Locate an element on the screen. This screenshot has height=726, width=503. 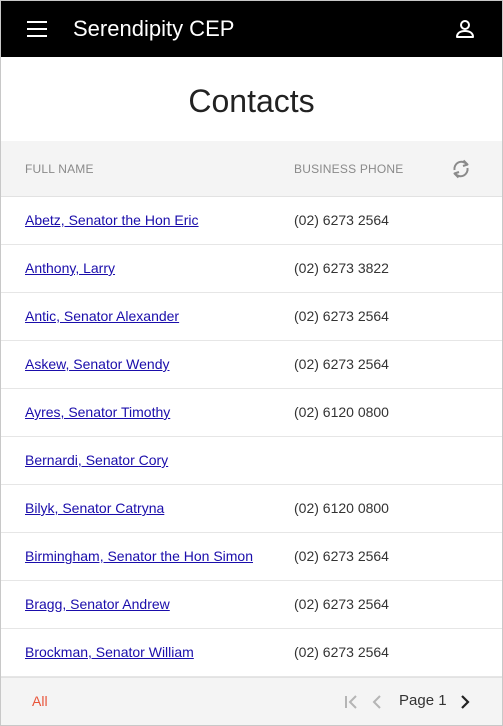
contact-name-link: Ayres, Senator Timothy is located at coordinates (97, 412).